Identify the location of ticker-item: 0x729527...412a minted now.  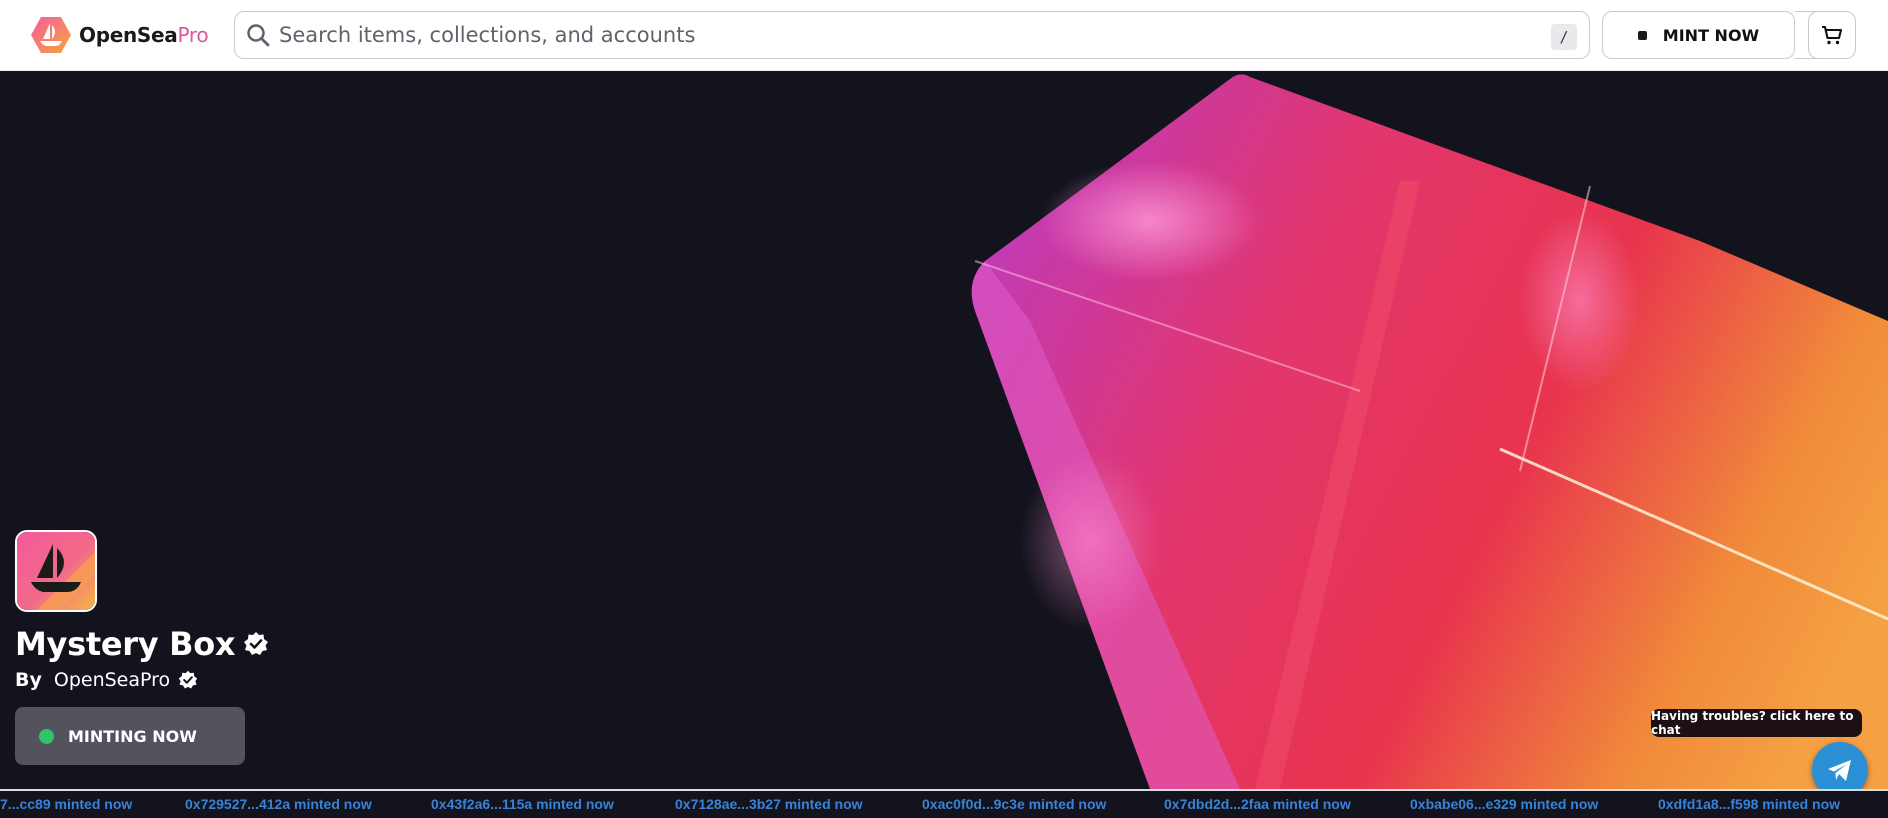
(278, 804).